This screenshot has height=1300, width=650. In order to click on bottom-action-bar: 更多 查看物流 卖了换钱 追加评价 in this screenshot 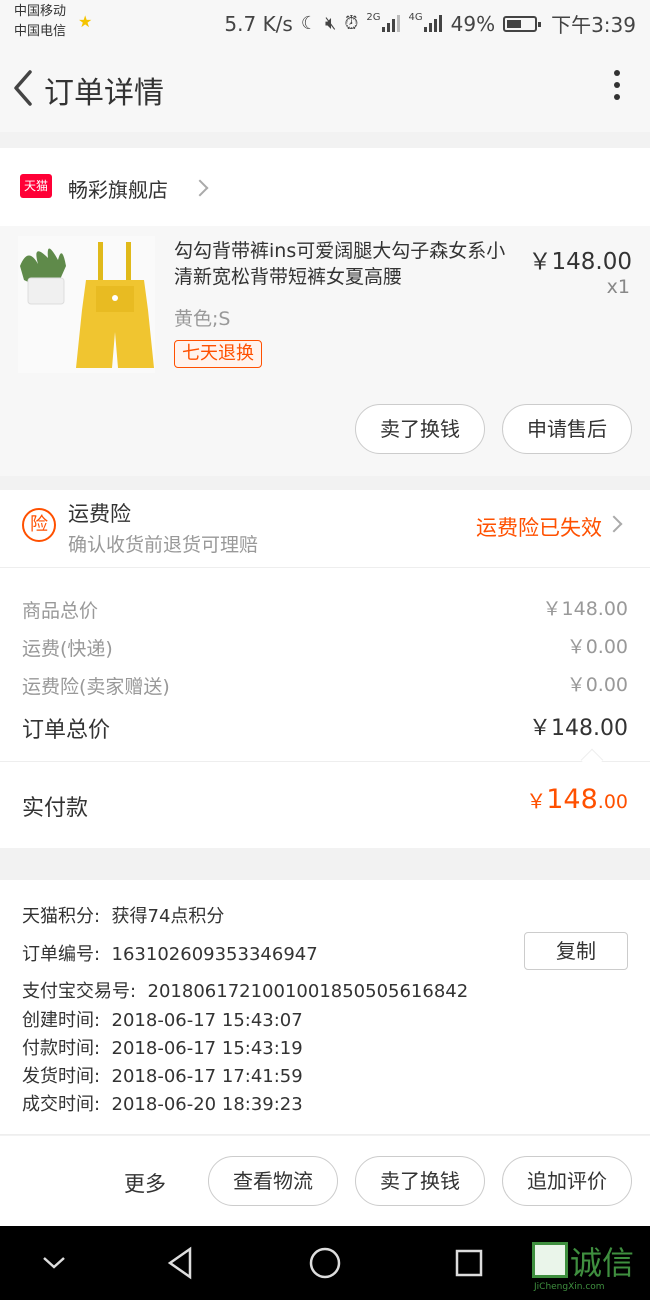, I will do `click(325, 1181)`.